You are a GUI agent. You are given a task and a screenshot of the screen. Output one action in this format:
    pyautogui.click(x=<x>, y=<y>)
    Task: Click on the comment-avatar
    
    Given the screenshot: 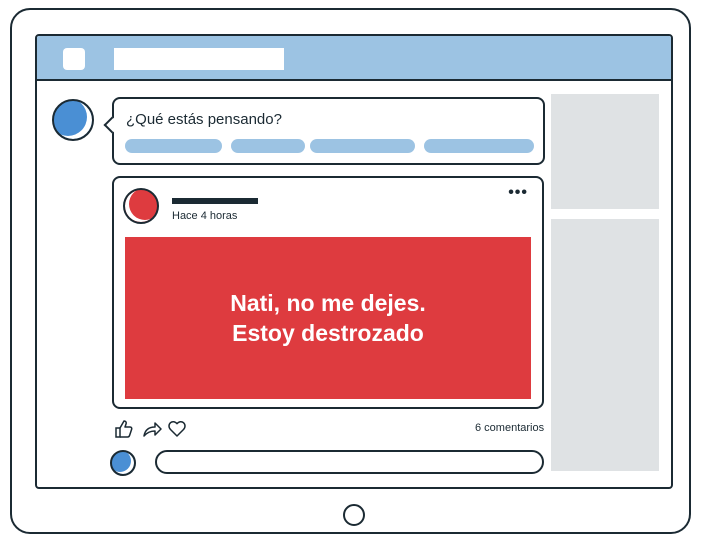 What is the action you would take?
    pyautogui.click(x=123, y=463)
    